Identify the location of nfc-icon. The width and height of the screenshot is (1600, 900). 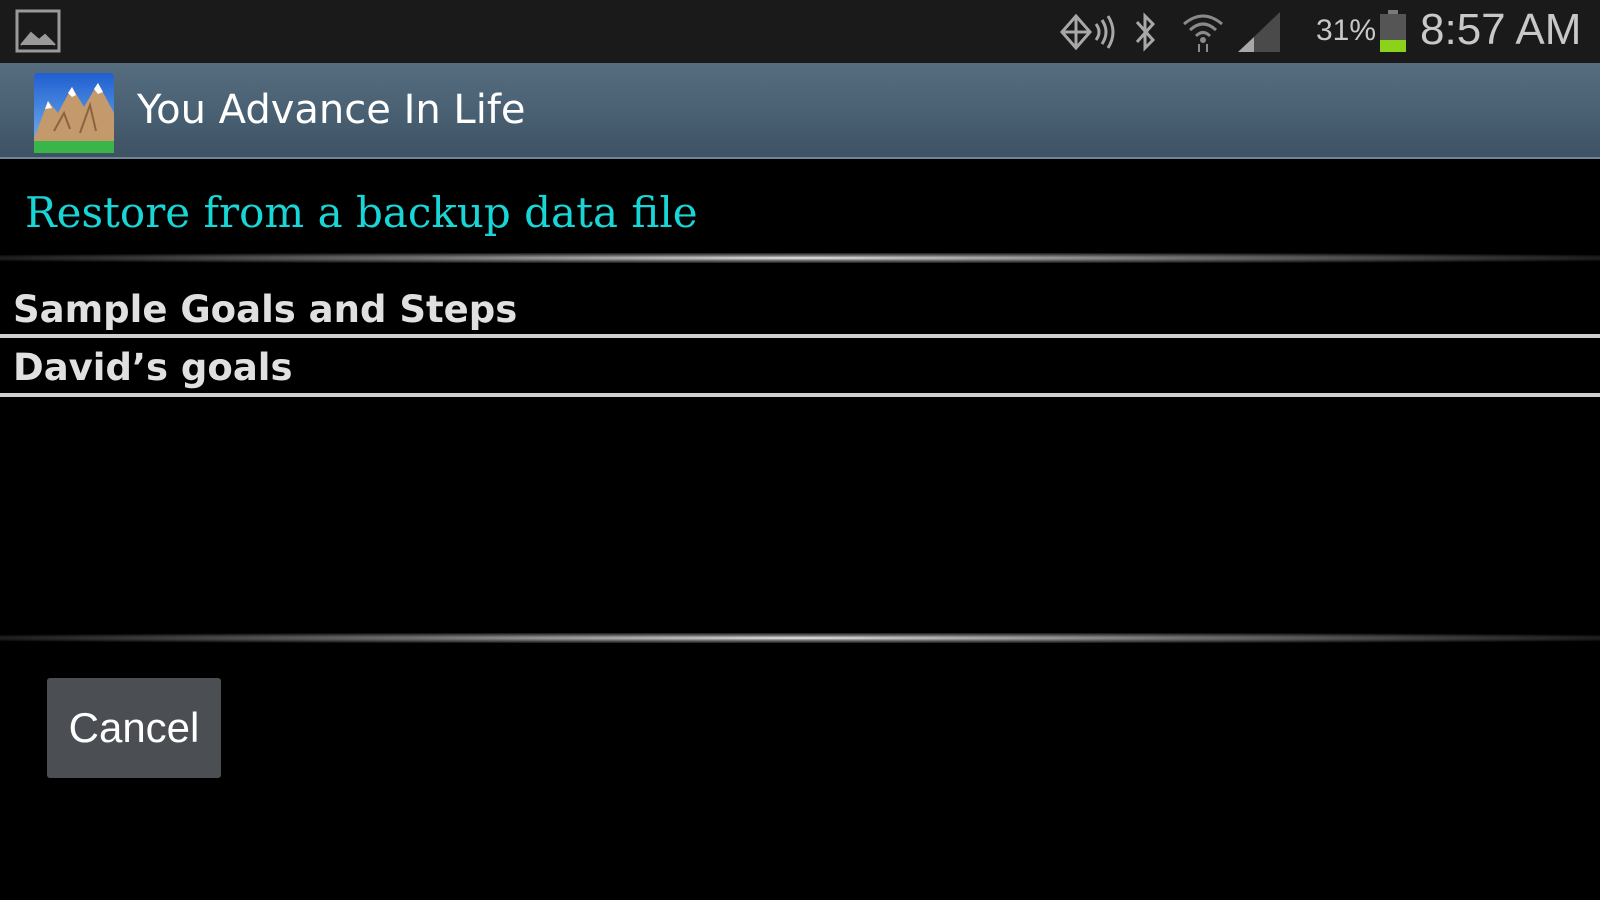
(1087, 32).